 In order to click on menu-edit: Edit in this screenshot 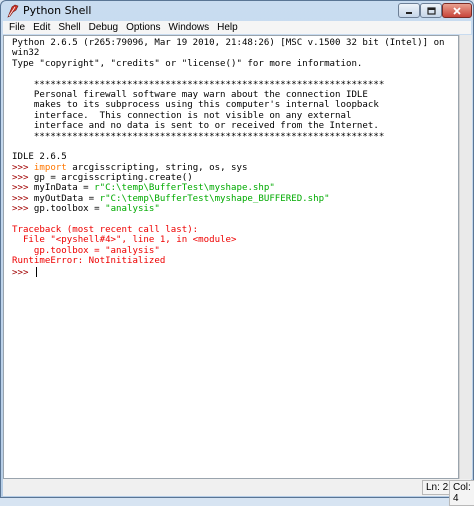, I will do `click(41, 27)`.